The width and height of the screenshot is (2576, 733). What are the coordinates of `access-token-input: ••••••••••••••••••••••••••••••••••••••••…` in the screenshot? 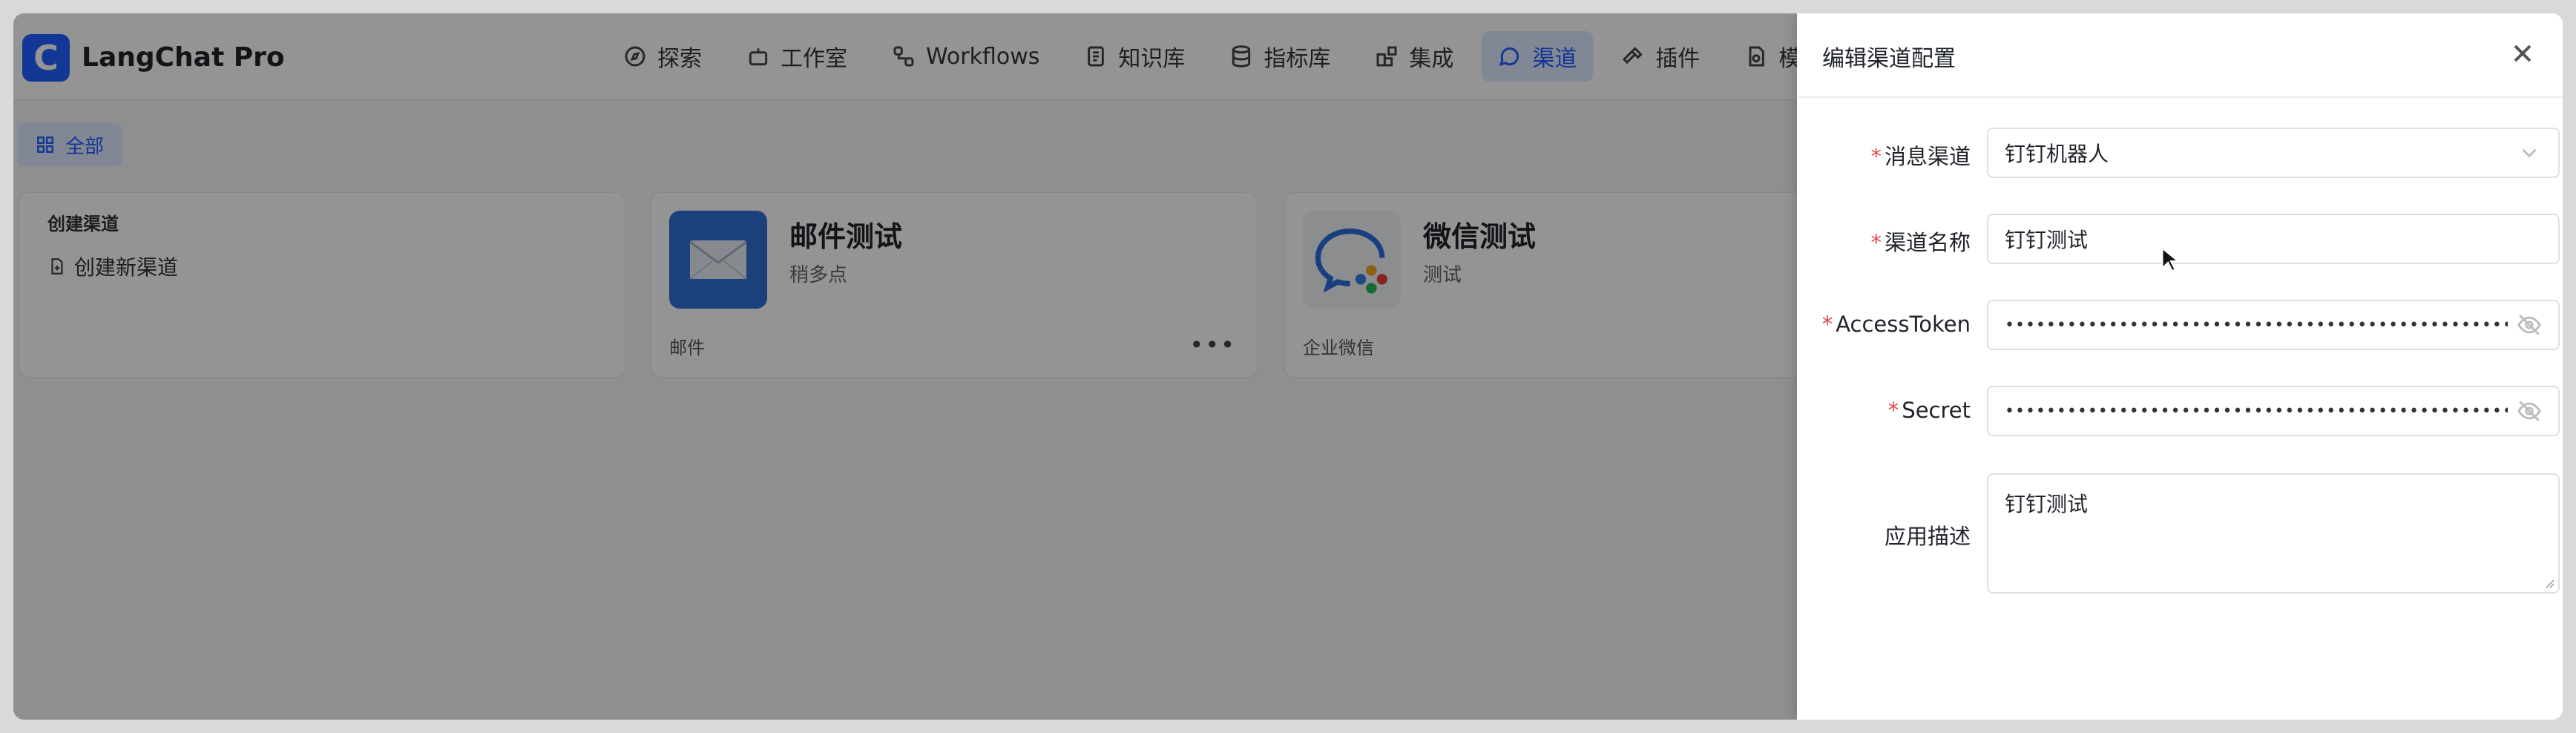 It's located at (2273, 325).